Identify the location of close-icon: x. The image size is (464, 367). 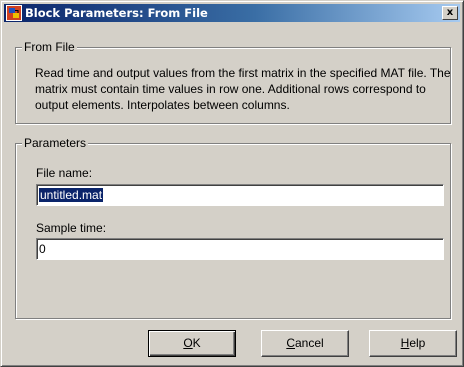
(450, 12).